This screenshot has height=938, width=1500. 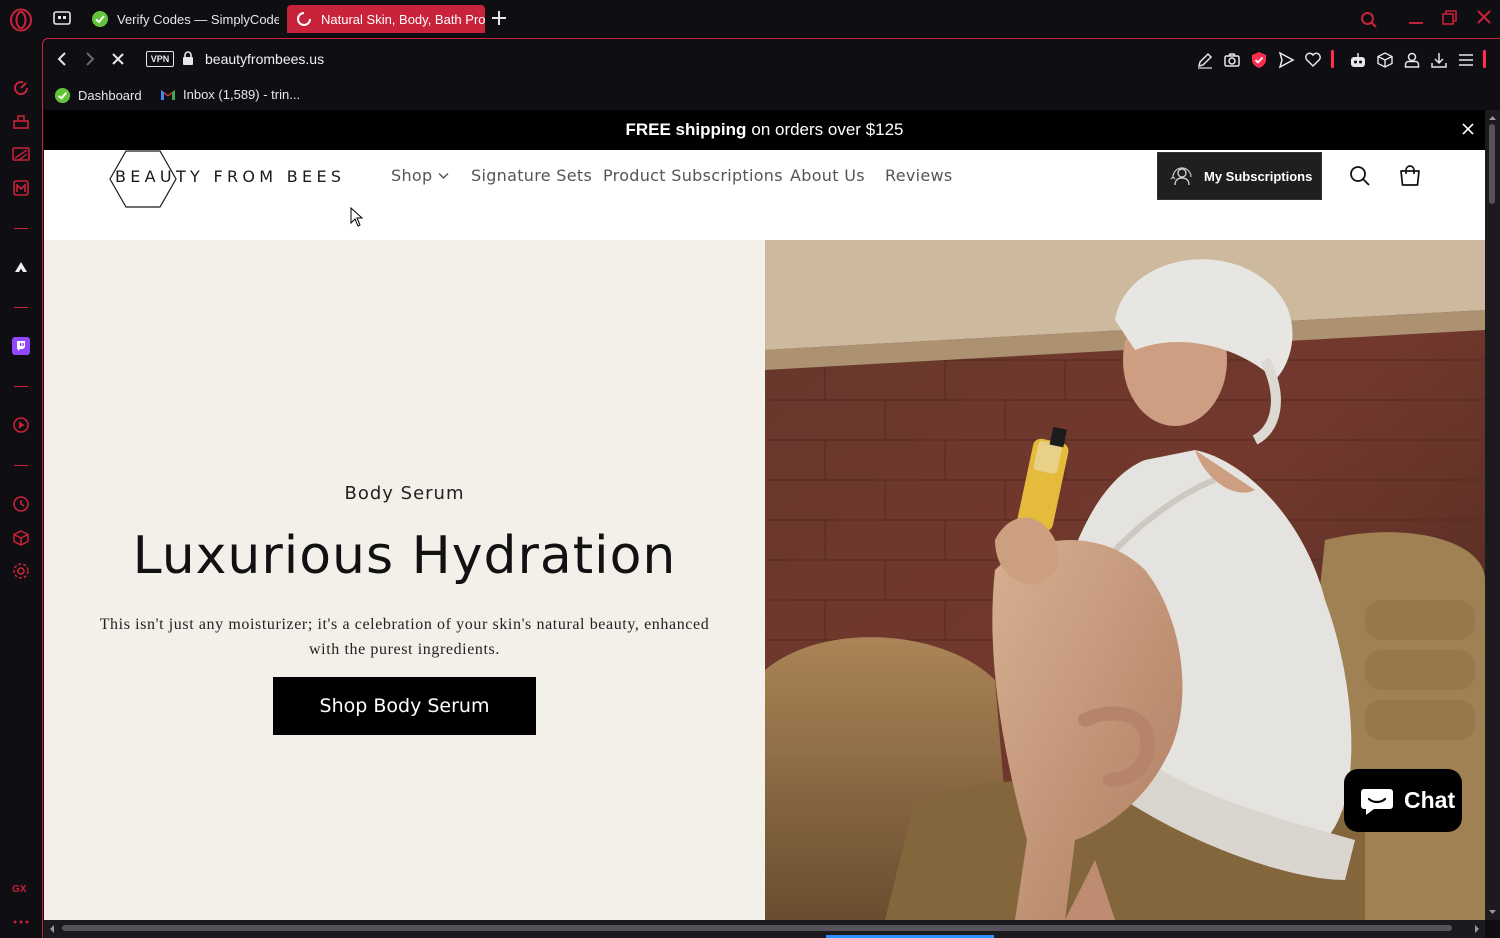 What do you see at coordinates (827, 129) in the screenshot?
I see `announcement-text: on orders over $125` at bounding box center [827, 129].